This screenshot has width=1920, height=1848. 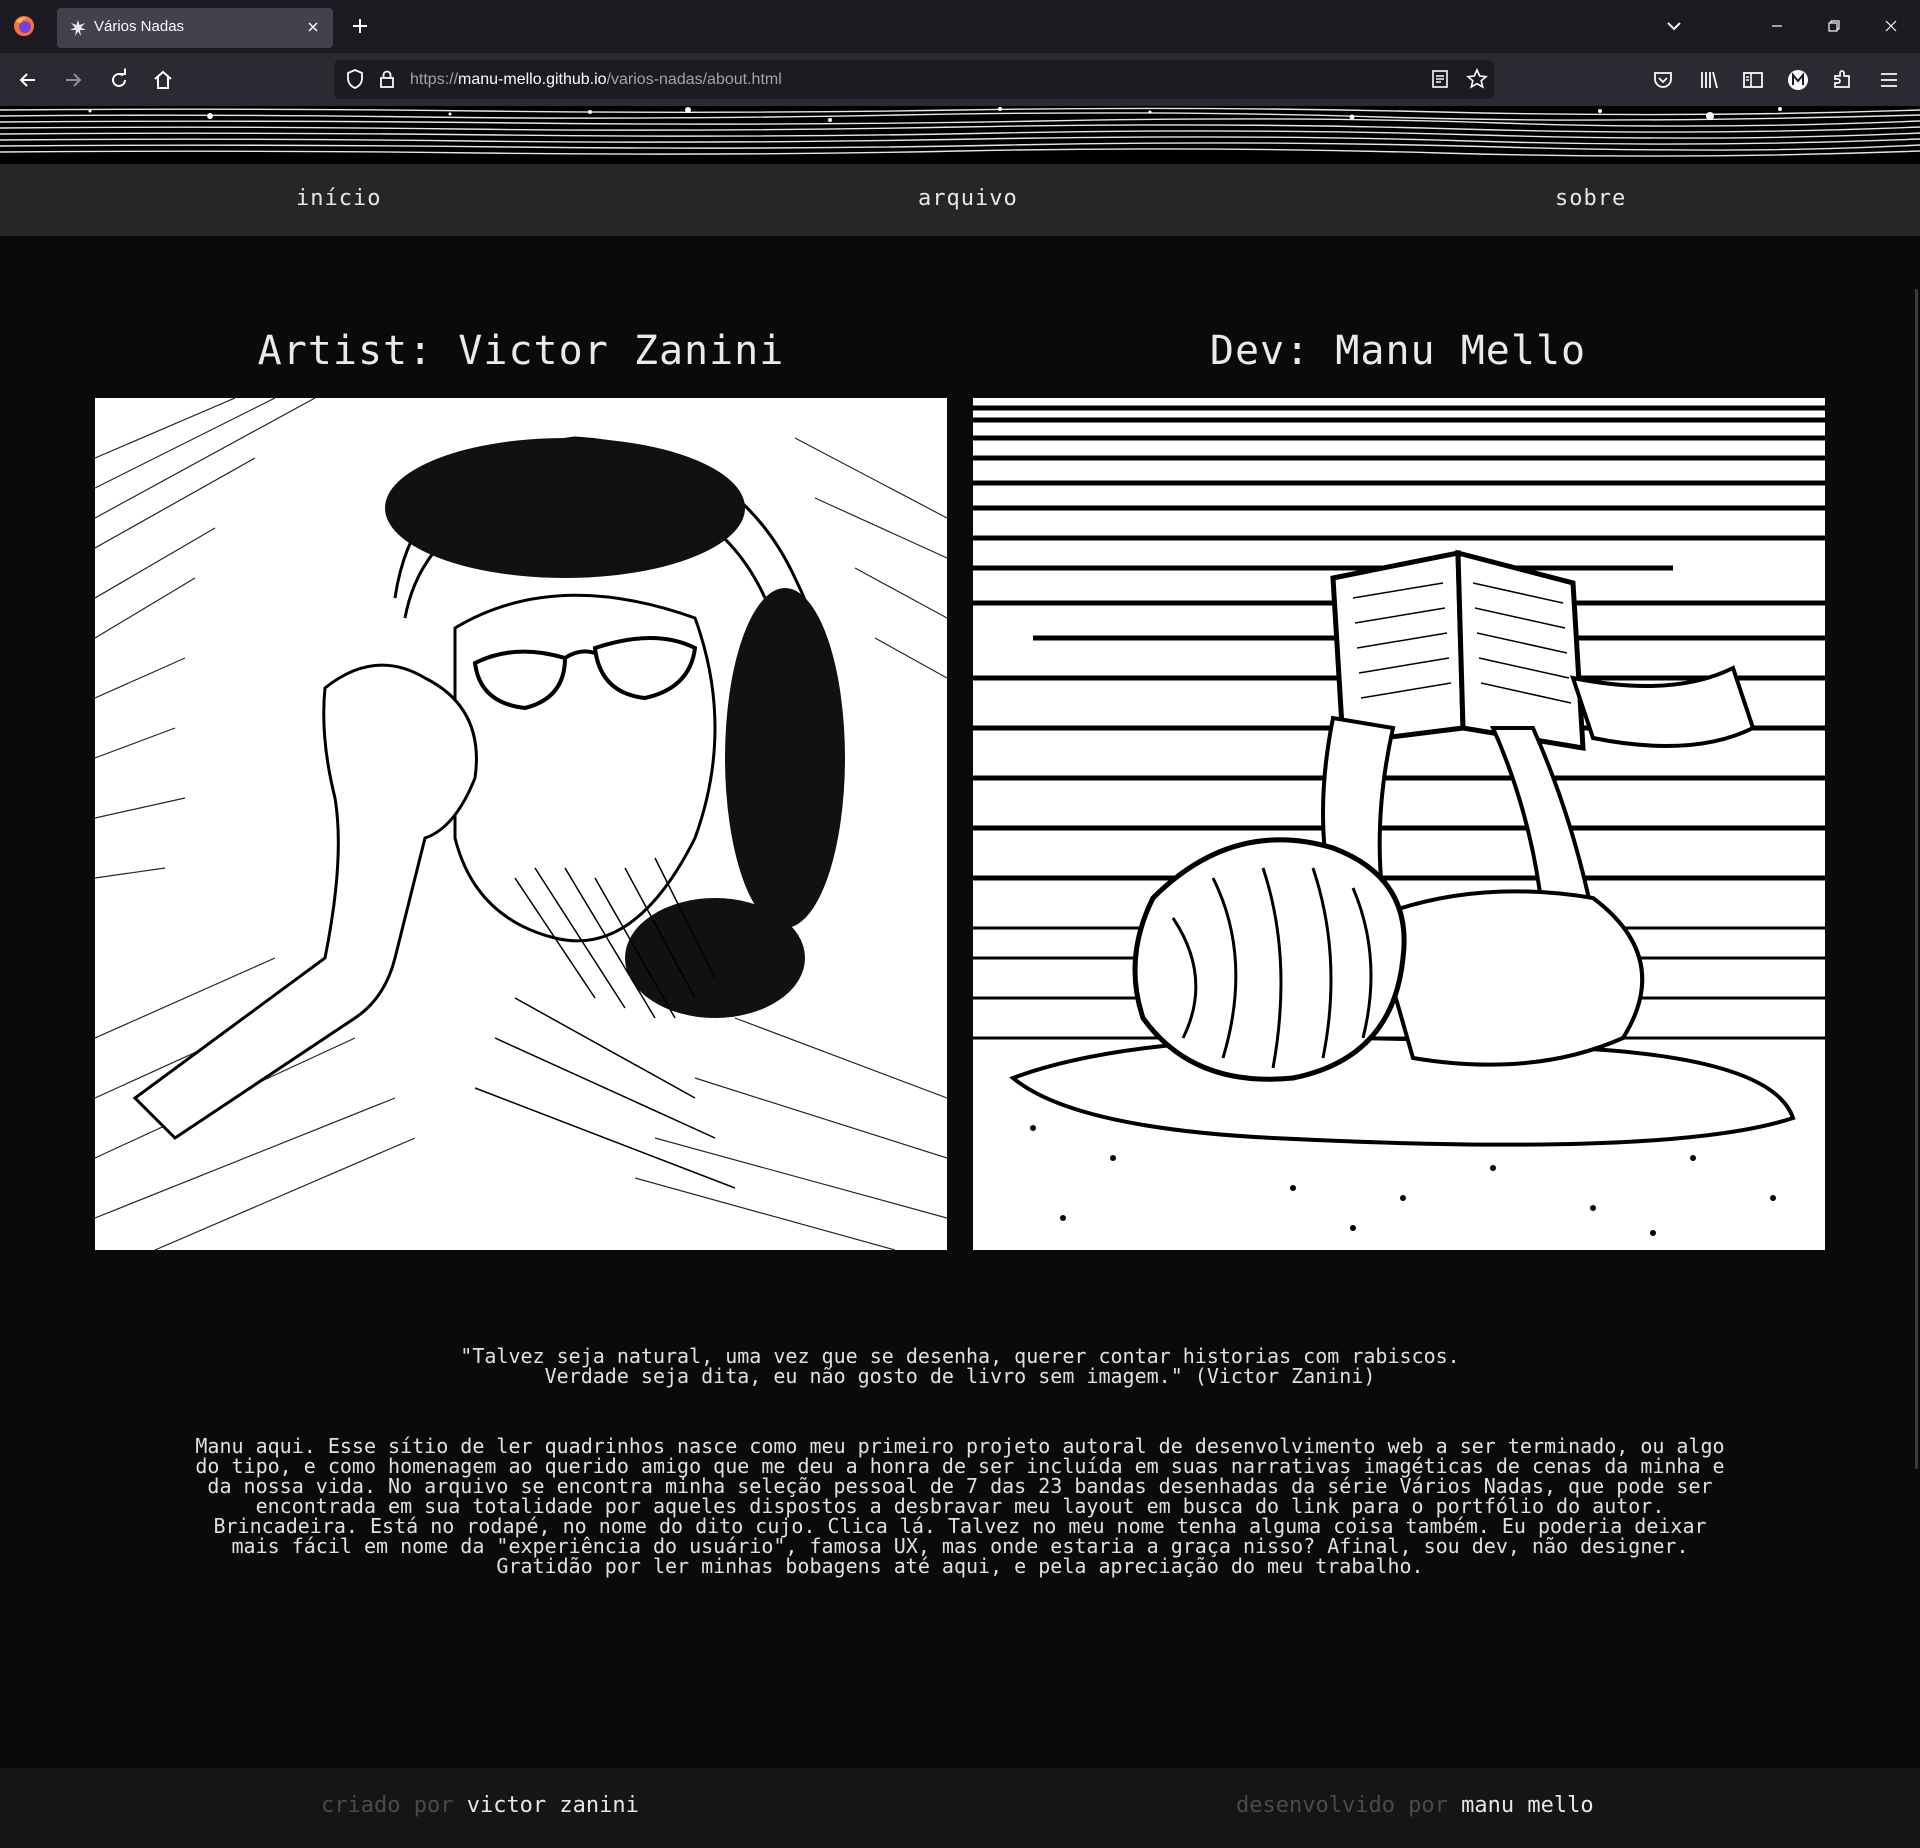 I want to click on created-by-label: criado por, so click(x=387, y=1805).